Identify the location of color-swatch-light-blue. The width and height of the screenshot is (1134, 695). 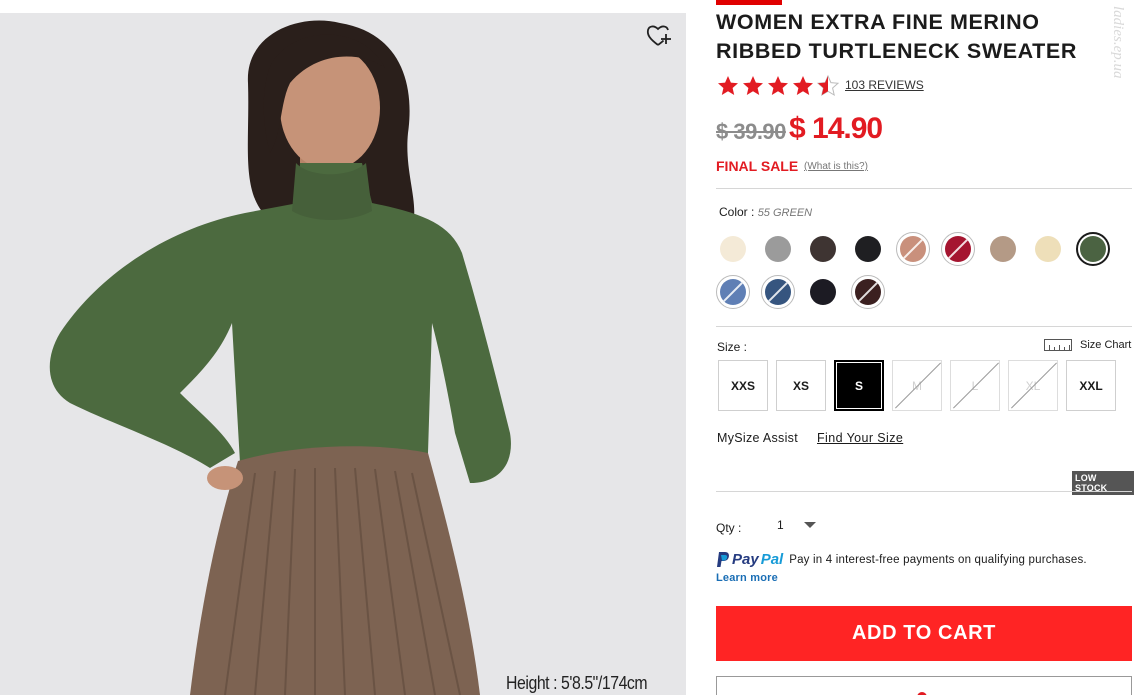
(733, 292).